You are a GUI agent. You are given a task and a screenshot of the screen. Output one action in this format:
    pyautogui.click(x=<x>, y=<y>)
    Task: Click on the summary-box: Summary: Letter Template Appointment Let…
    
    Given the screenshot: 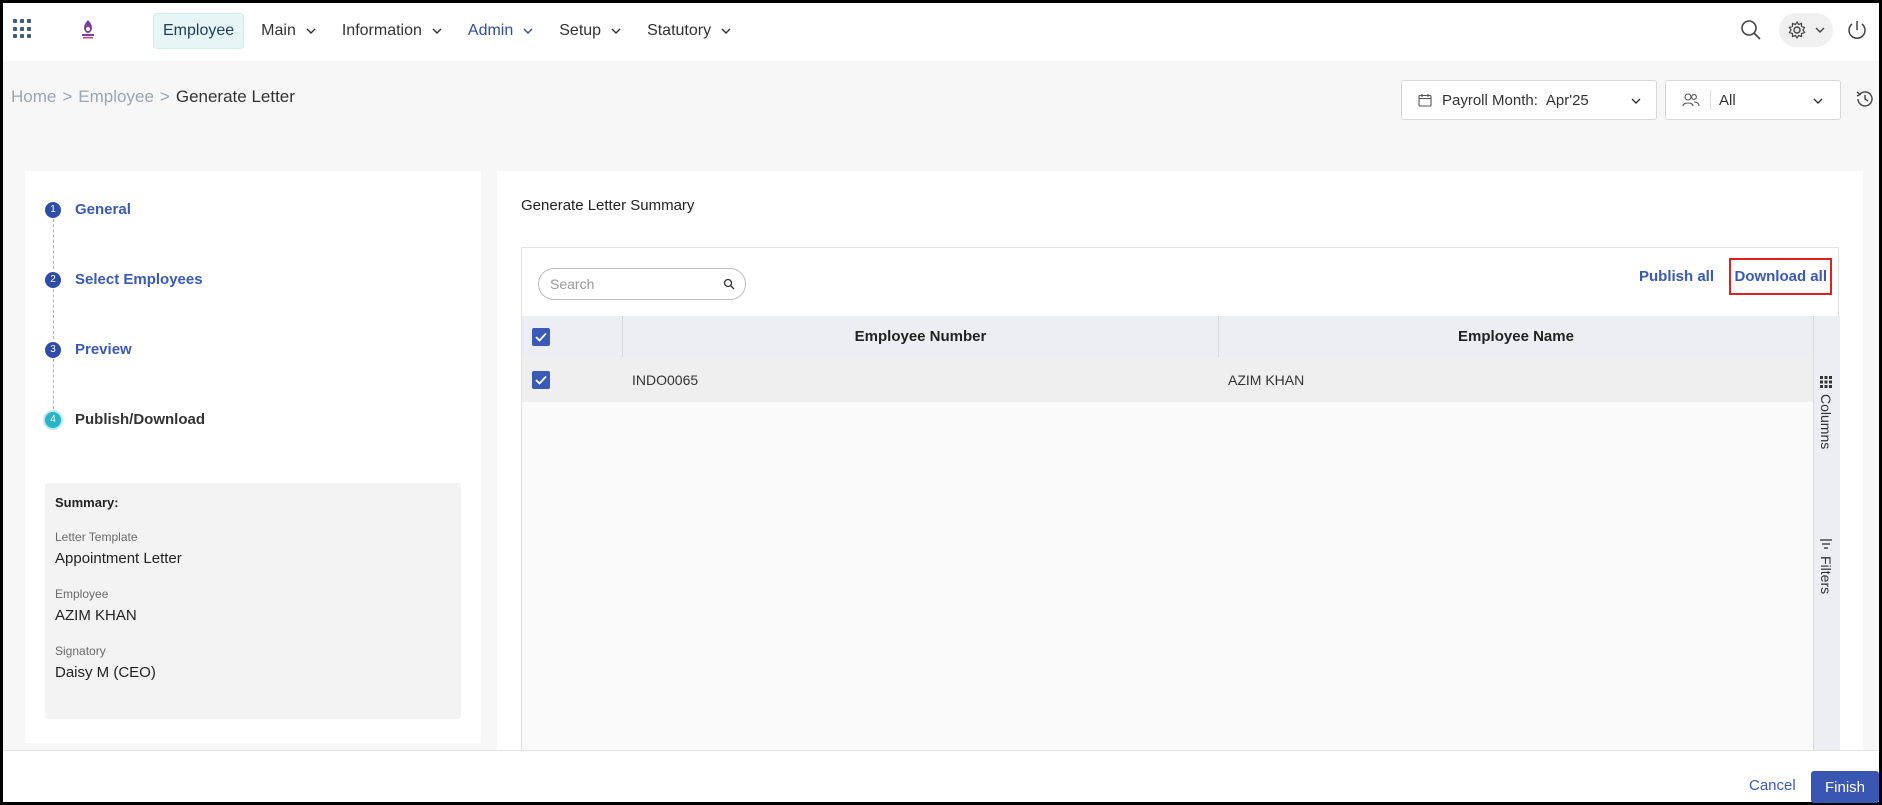 What is the action you would take?
    pyautogui.click(x=253, y=601)
    